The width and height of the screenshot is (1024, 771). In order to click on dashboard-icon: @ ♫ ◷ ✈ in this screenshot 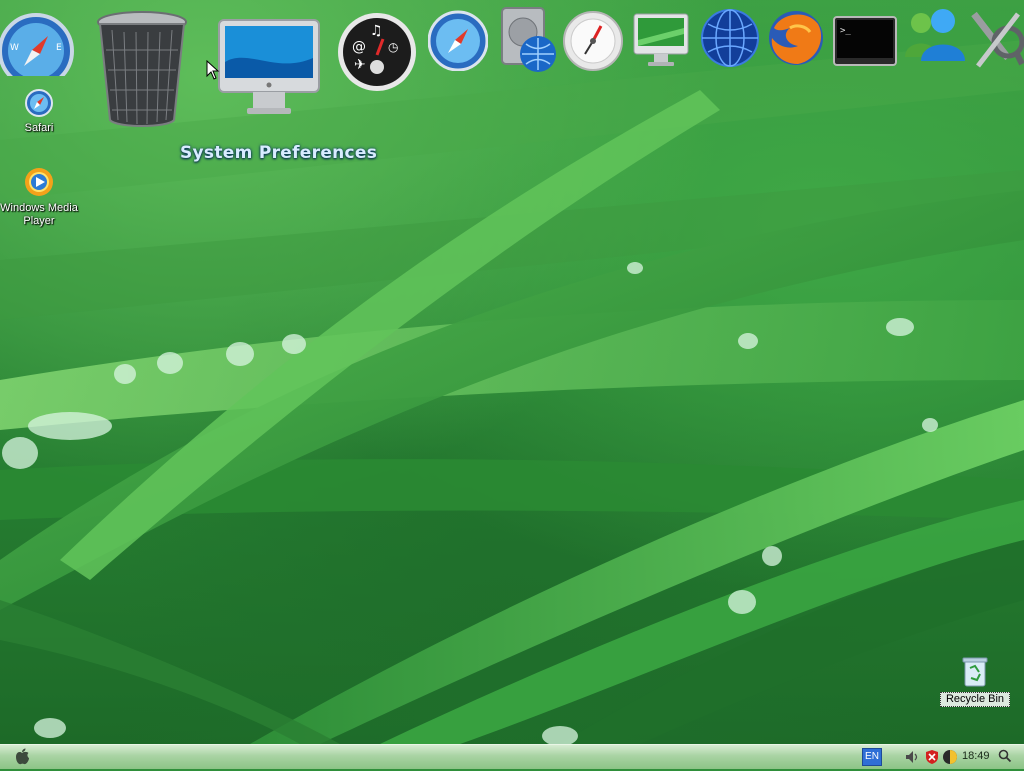, I will do `click(377, 52)`.